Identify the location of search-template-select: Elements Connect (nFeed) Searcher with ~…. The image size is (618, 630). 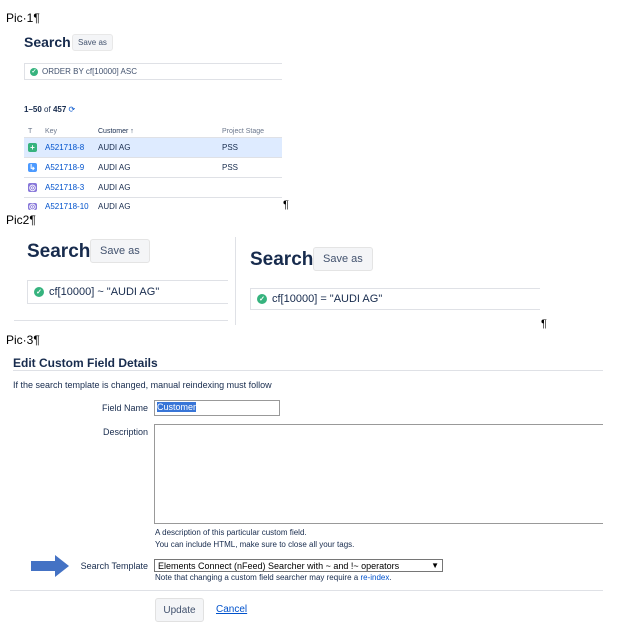
(298, 565).